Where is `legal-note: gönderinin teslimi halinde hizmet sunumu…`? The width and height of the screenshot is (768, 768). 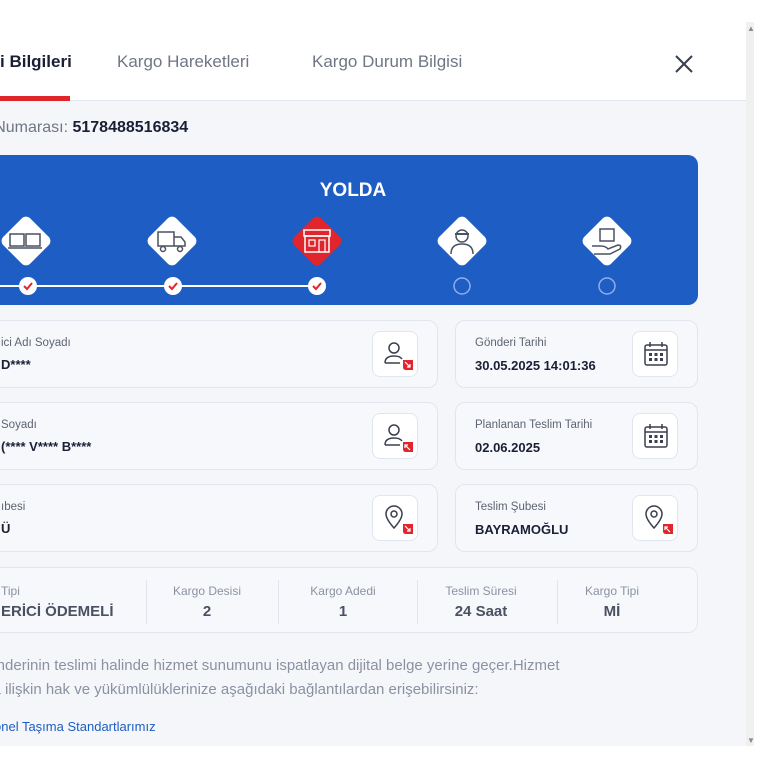 legal-note: gönderinin teslimi halinde hizmet sunumu… is located at coordinates (340, 678).